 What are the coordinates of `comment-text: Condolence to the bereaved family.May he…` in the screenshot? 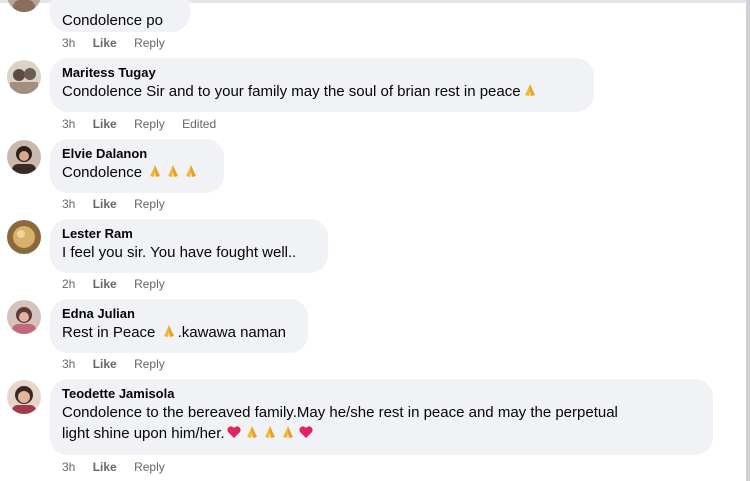 It's located at (340, 412).